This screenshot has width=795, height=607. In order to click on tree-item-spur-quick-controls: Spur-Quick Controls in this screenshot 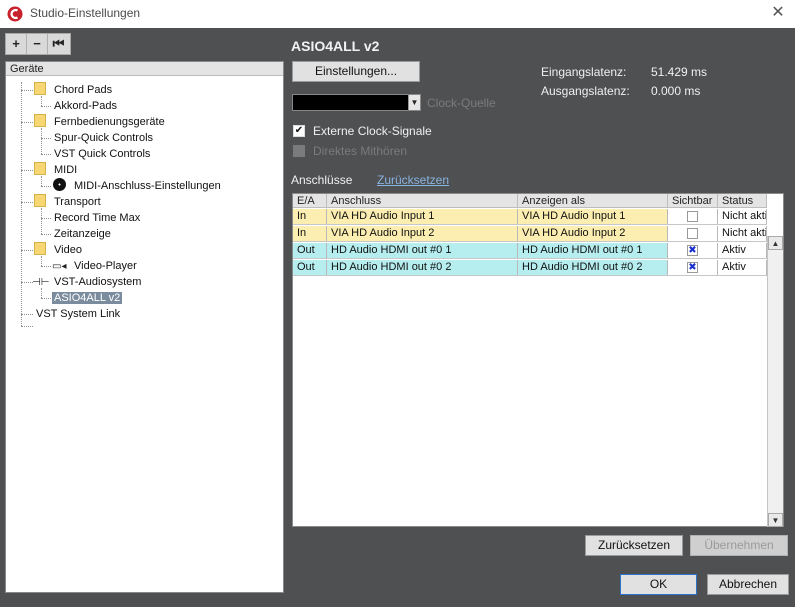, I will do `click(103, 138)`.